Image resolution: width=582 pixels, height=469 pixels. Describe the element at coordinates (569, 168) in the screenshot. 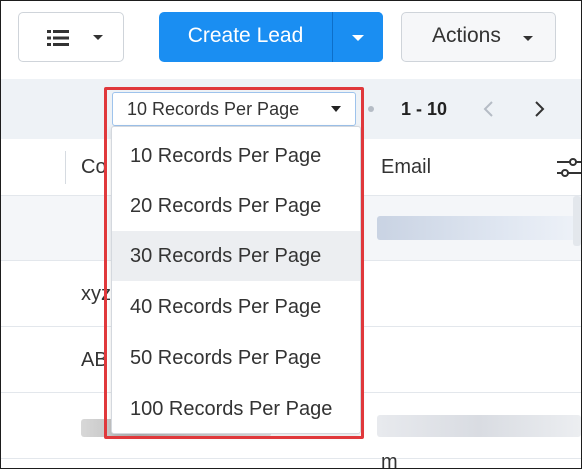

I see `column-settings-icon` at that location.